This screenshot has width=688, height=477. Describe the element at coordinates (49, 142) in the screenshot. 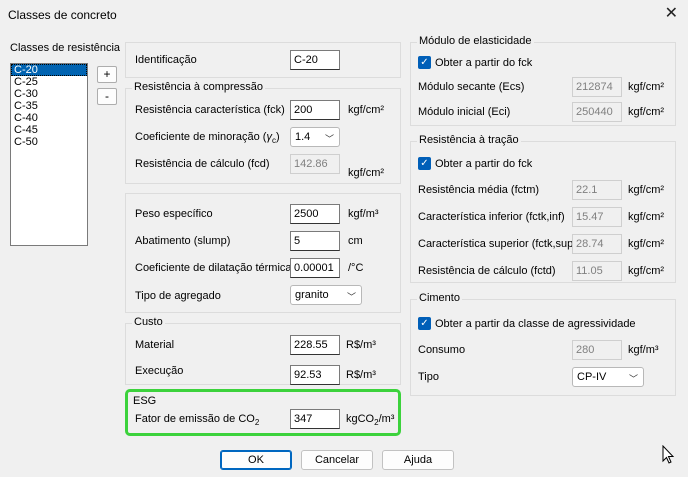

I see `class-list-item: C-50` at that location.